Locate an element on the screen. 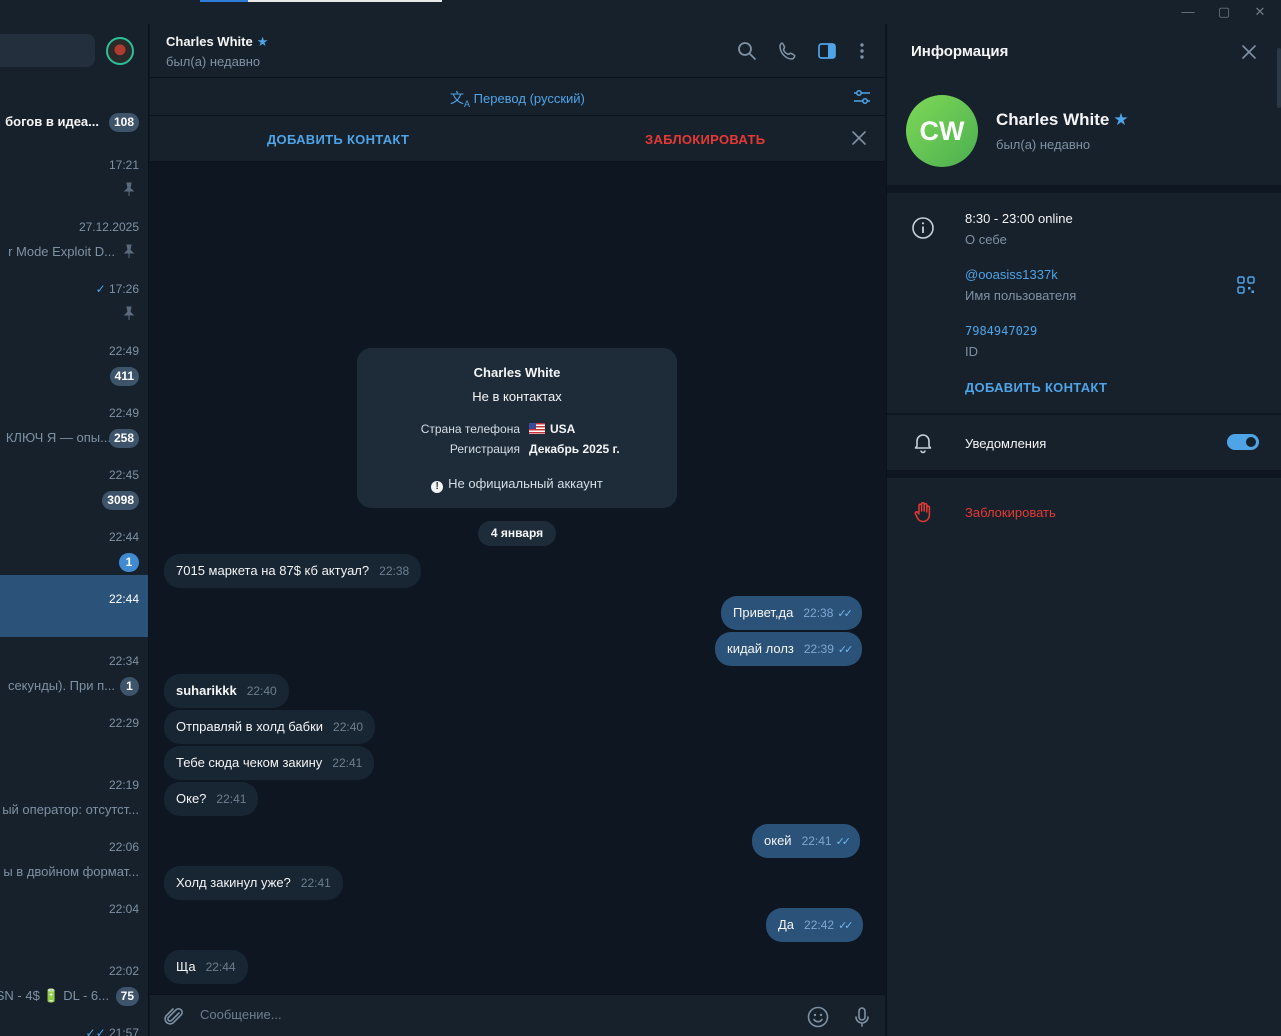  message-bubble-incoming: Оке? 22:41 is located at coordinates (211, 799).